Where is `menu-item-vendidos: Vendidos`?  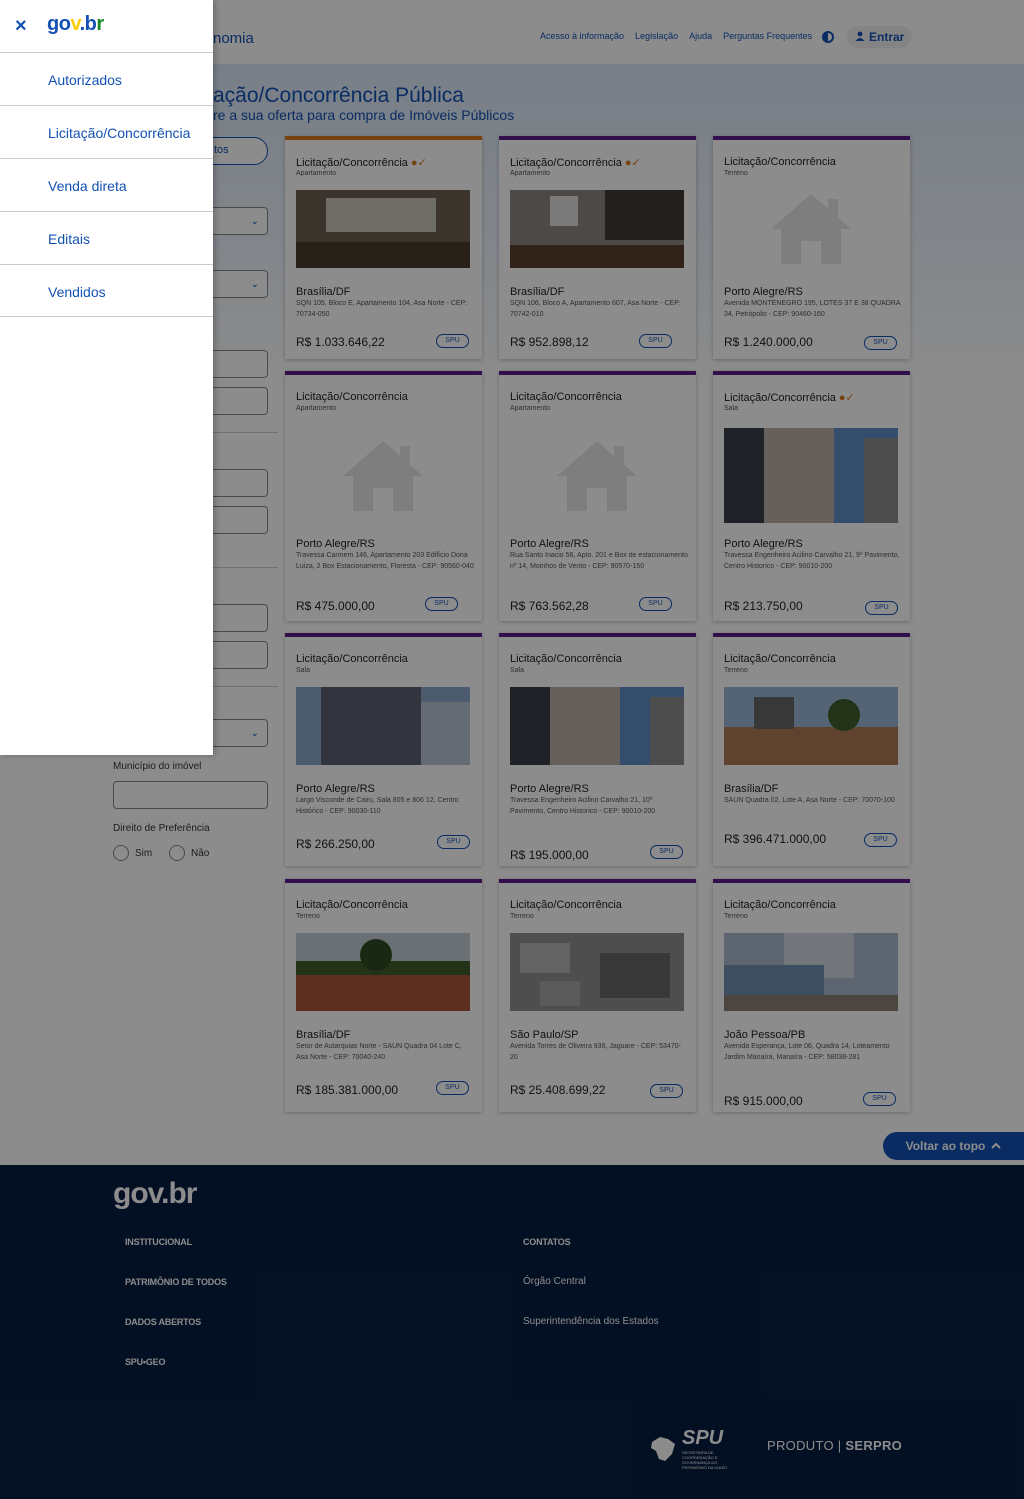
menu-item-vendidos: Vendidos is located at coordinates (106, 290).